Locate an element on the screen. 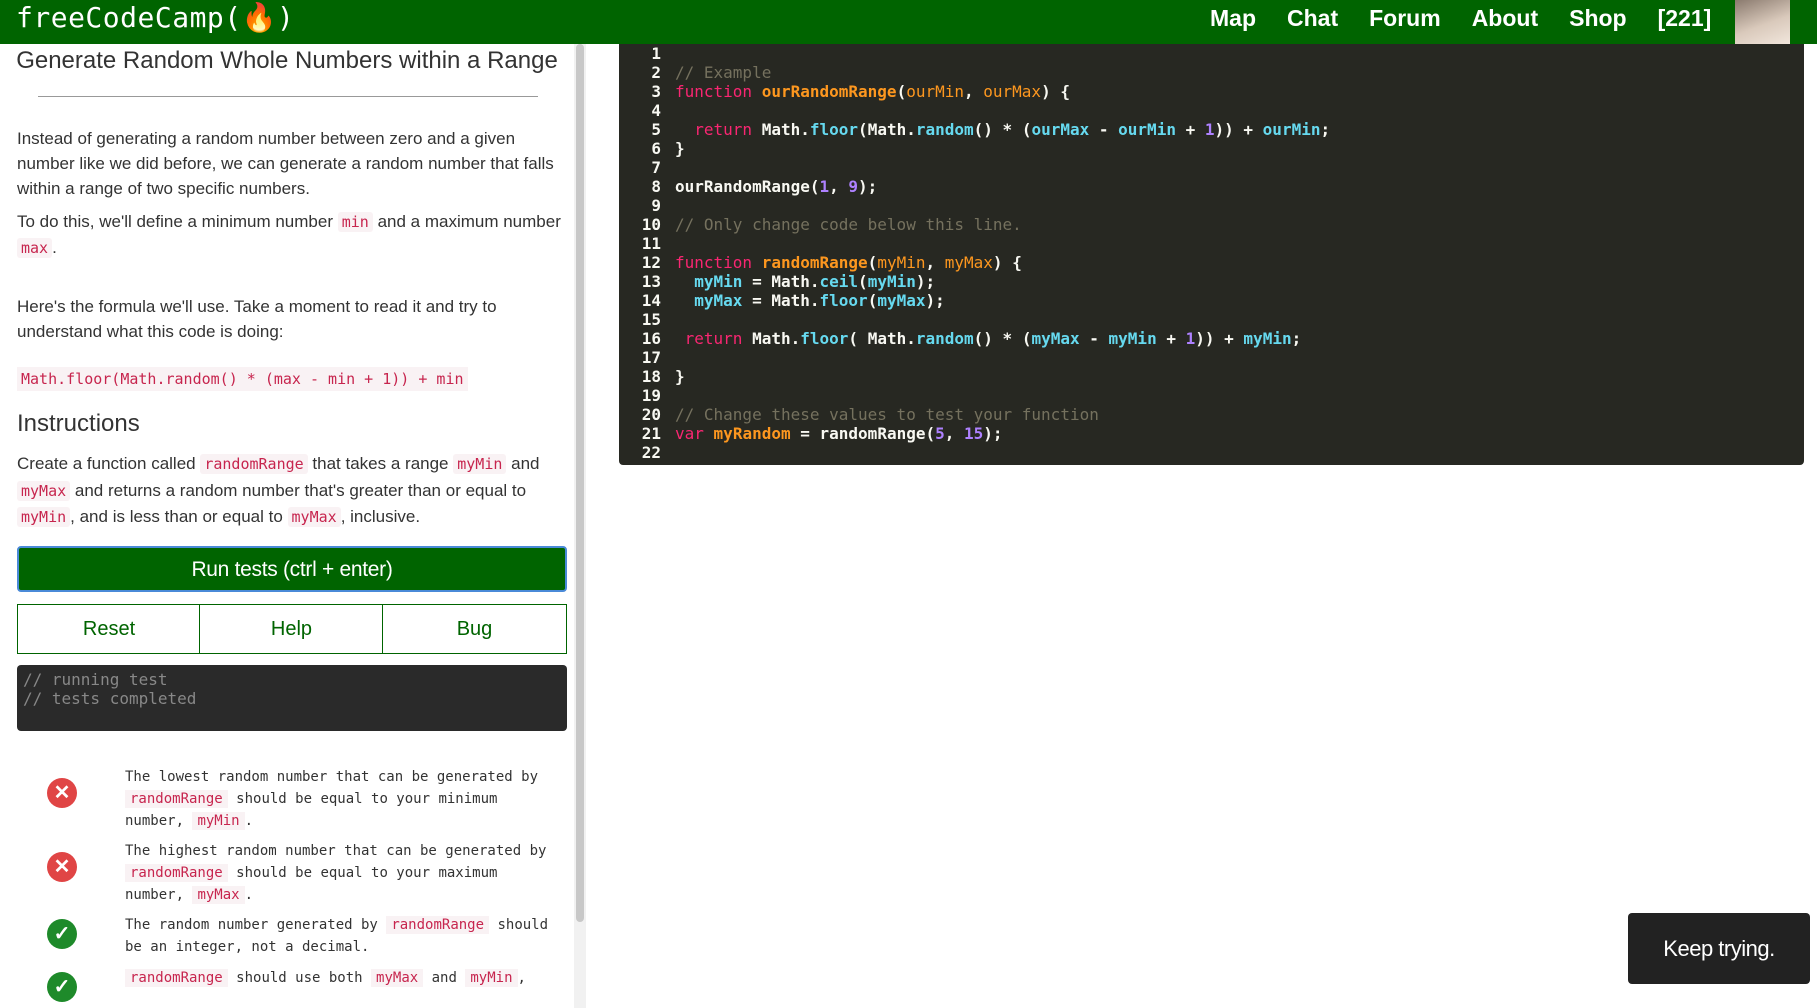 This screenshot has height=1008, width=1817. points-badge: [221] is located at coordinates (1685, 18).